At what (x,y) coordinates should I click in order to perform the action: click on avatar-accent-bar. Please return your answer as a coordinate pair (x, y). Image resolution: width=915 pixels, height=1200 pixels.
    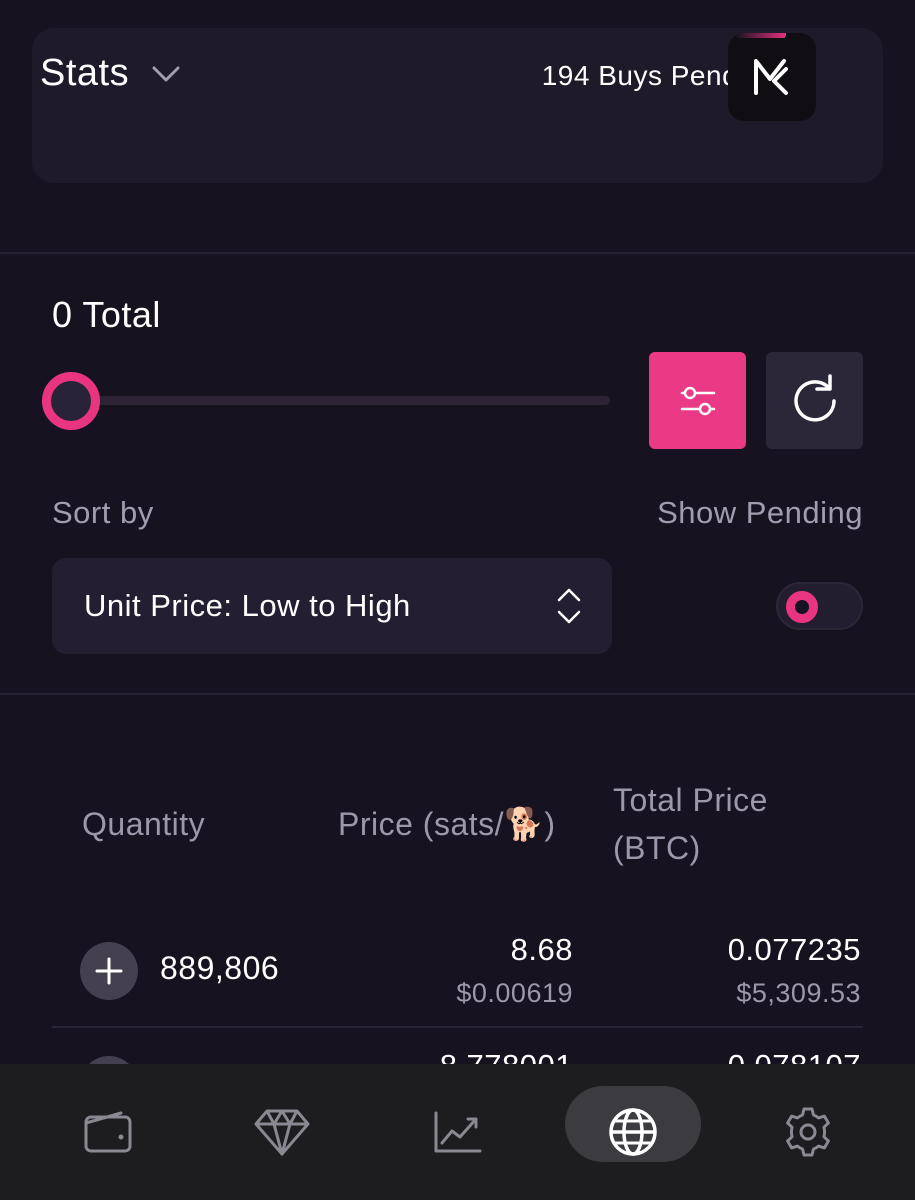
    Looking at the image, I should click on (761, 35).